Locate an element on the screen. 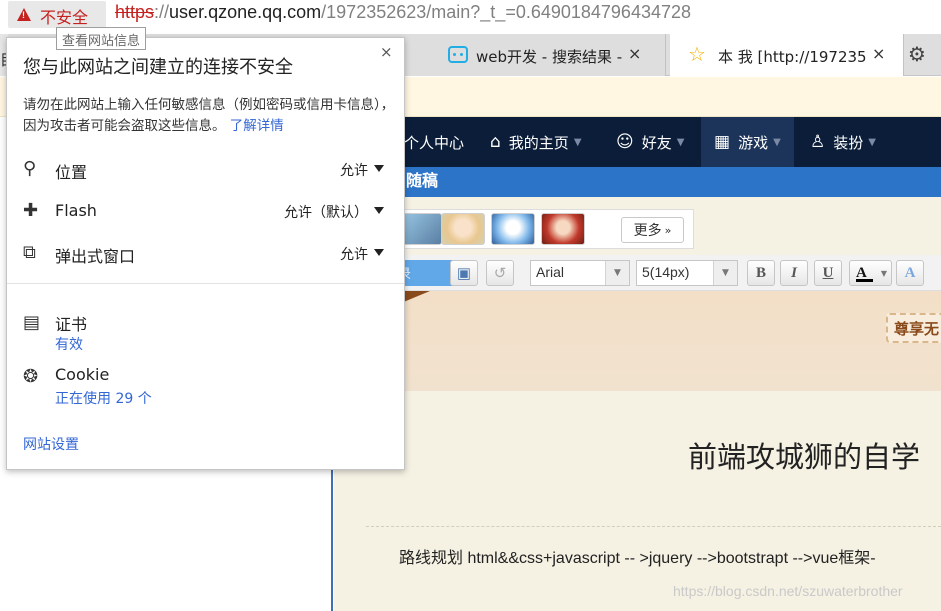 Image resolution: width=941 pixels, height=611 pixels. nav-dress-up: ♙ 装扮 ▼ is located at coordinates (843, 142).